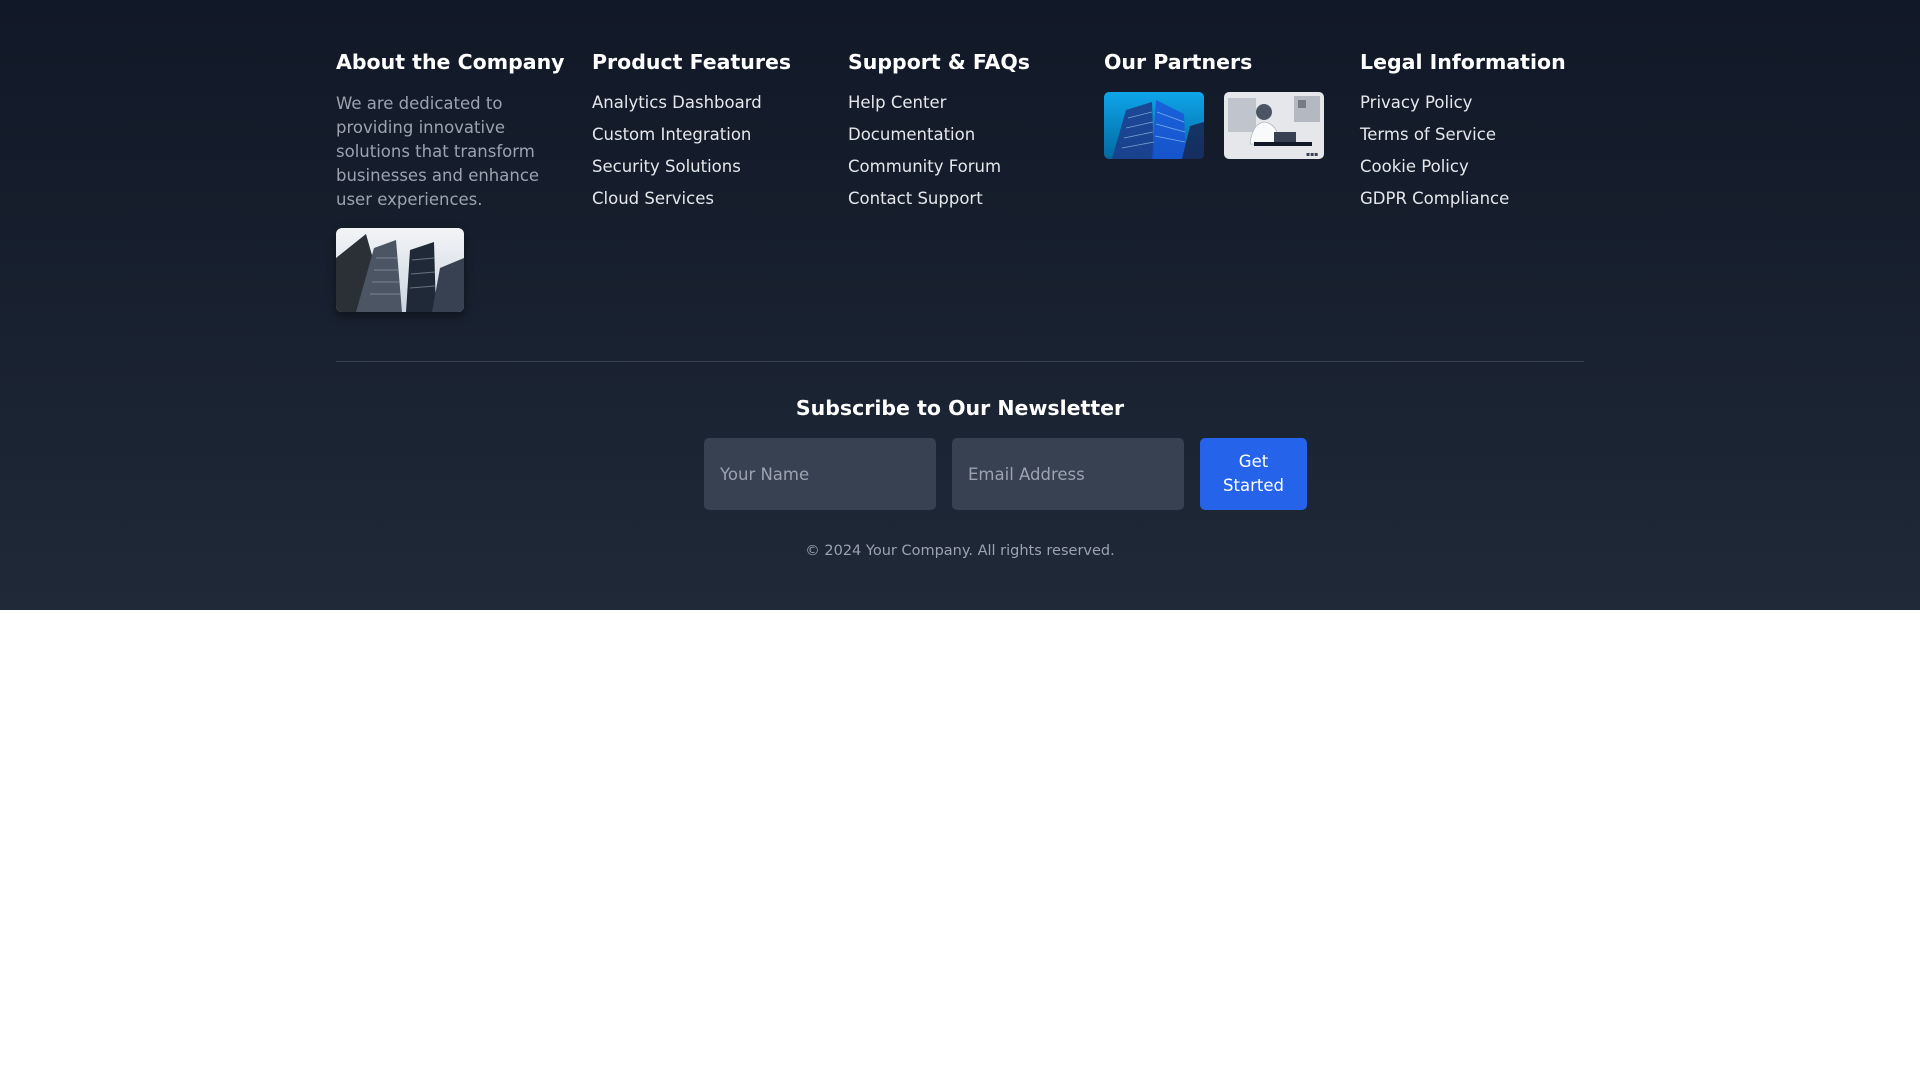 Image resolution: width=1920 pixels, height=1080 pixels. Describe the element at coordinates (692, 62) in the screenshot. I see `features-heading: Product Features` at that location.